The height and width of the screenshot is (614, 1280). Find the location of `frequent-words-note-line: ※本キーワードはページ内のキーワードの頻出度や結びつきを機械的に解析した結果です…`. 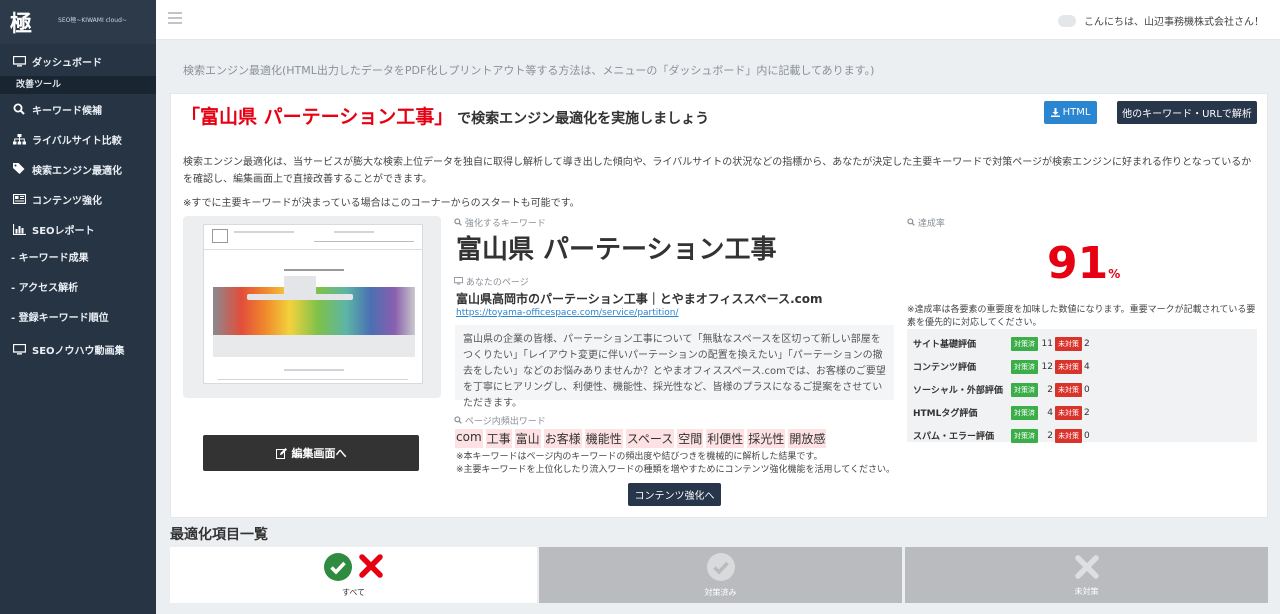

frequent-words-note-line: ※本キーワードはページ内のキーワードの頻出度や結びつきを機械的に解析した結果です… is located at coordinates (639, 457).